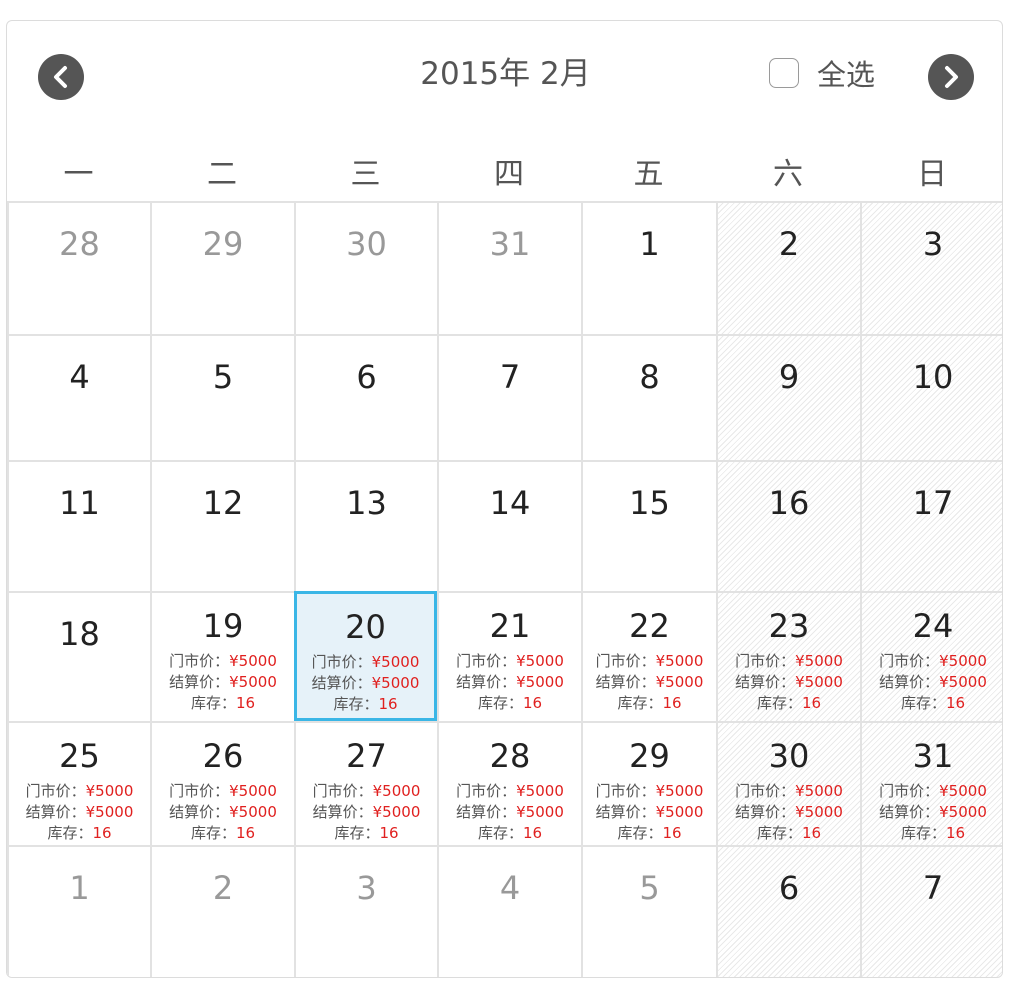 The image size is (1010, 984). Describe the element at coordinates (951, 77) in the screenshot. I see `next-month-button` at that location.